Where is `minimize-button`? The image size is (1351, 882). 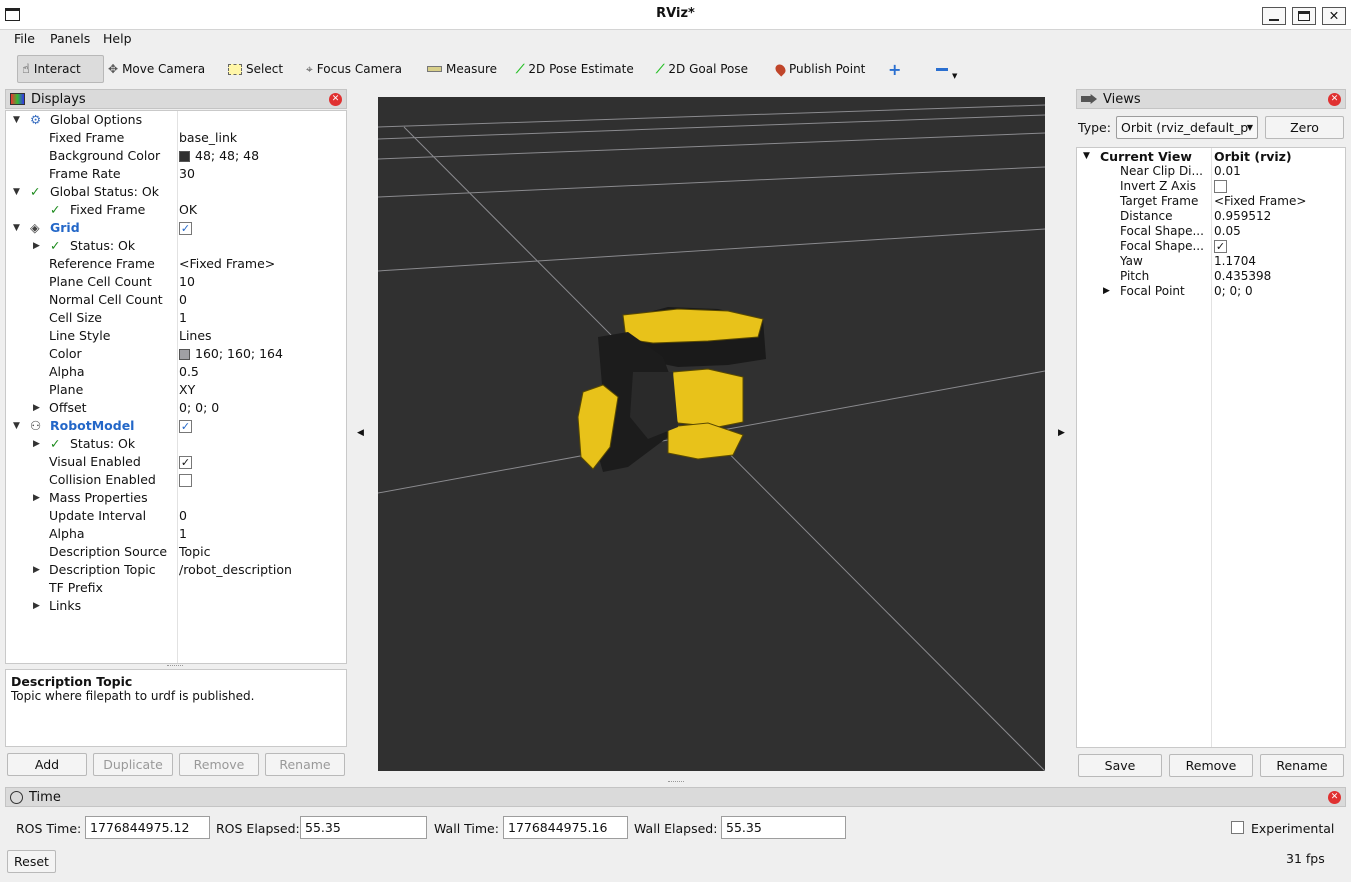 minimize-button is located at coordinates (1274, 16).